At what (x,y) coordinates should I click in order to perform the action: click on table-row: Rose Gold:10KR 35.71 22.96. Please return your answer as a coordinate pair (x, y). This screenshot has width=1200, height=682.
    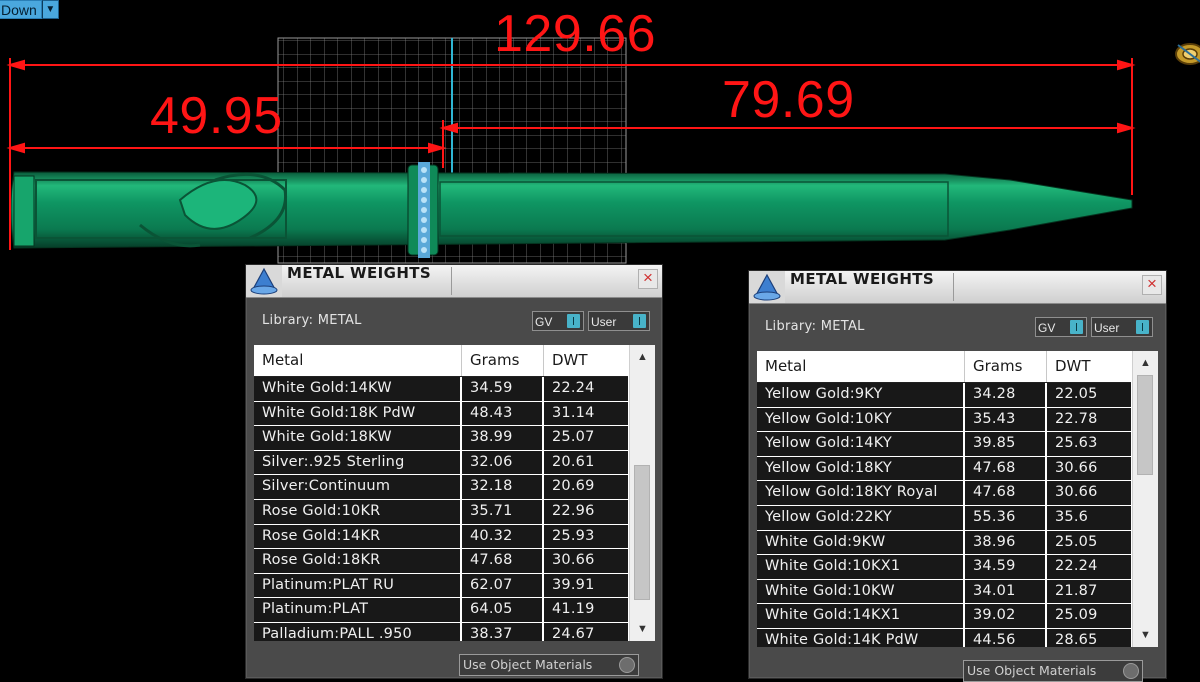
    Looking at the image, I should click on (441, 512).